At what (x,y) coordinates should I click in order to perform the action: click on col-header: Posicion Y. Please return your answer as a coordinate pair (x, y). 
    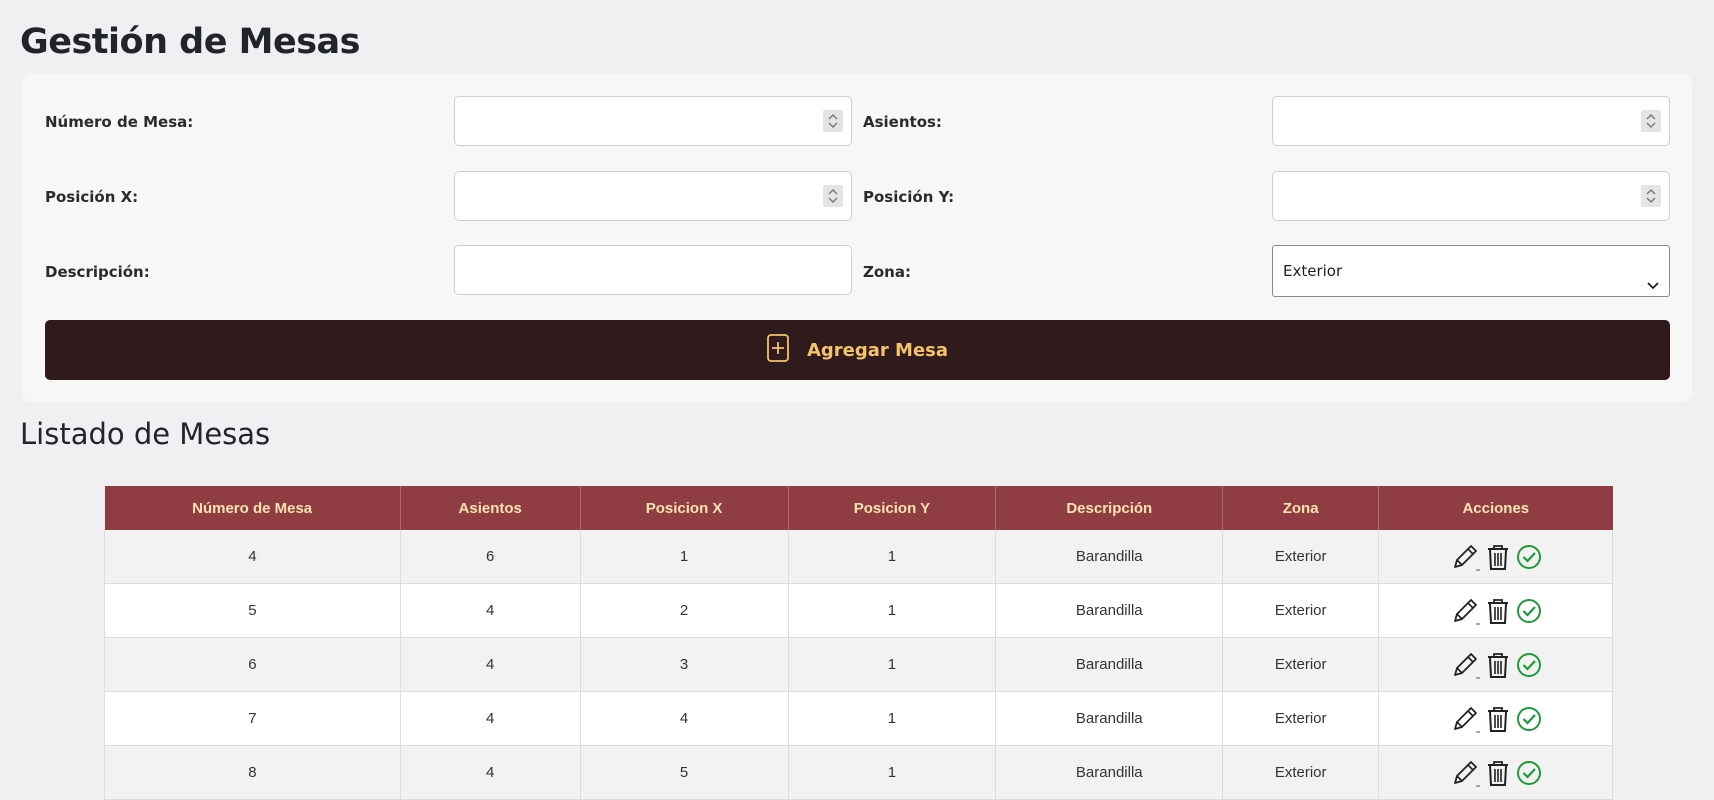
    Looking at the image, I should click on (892, 508).